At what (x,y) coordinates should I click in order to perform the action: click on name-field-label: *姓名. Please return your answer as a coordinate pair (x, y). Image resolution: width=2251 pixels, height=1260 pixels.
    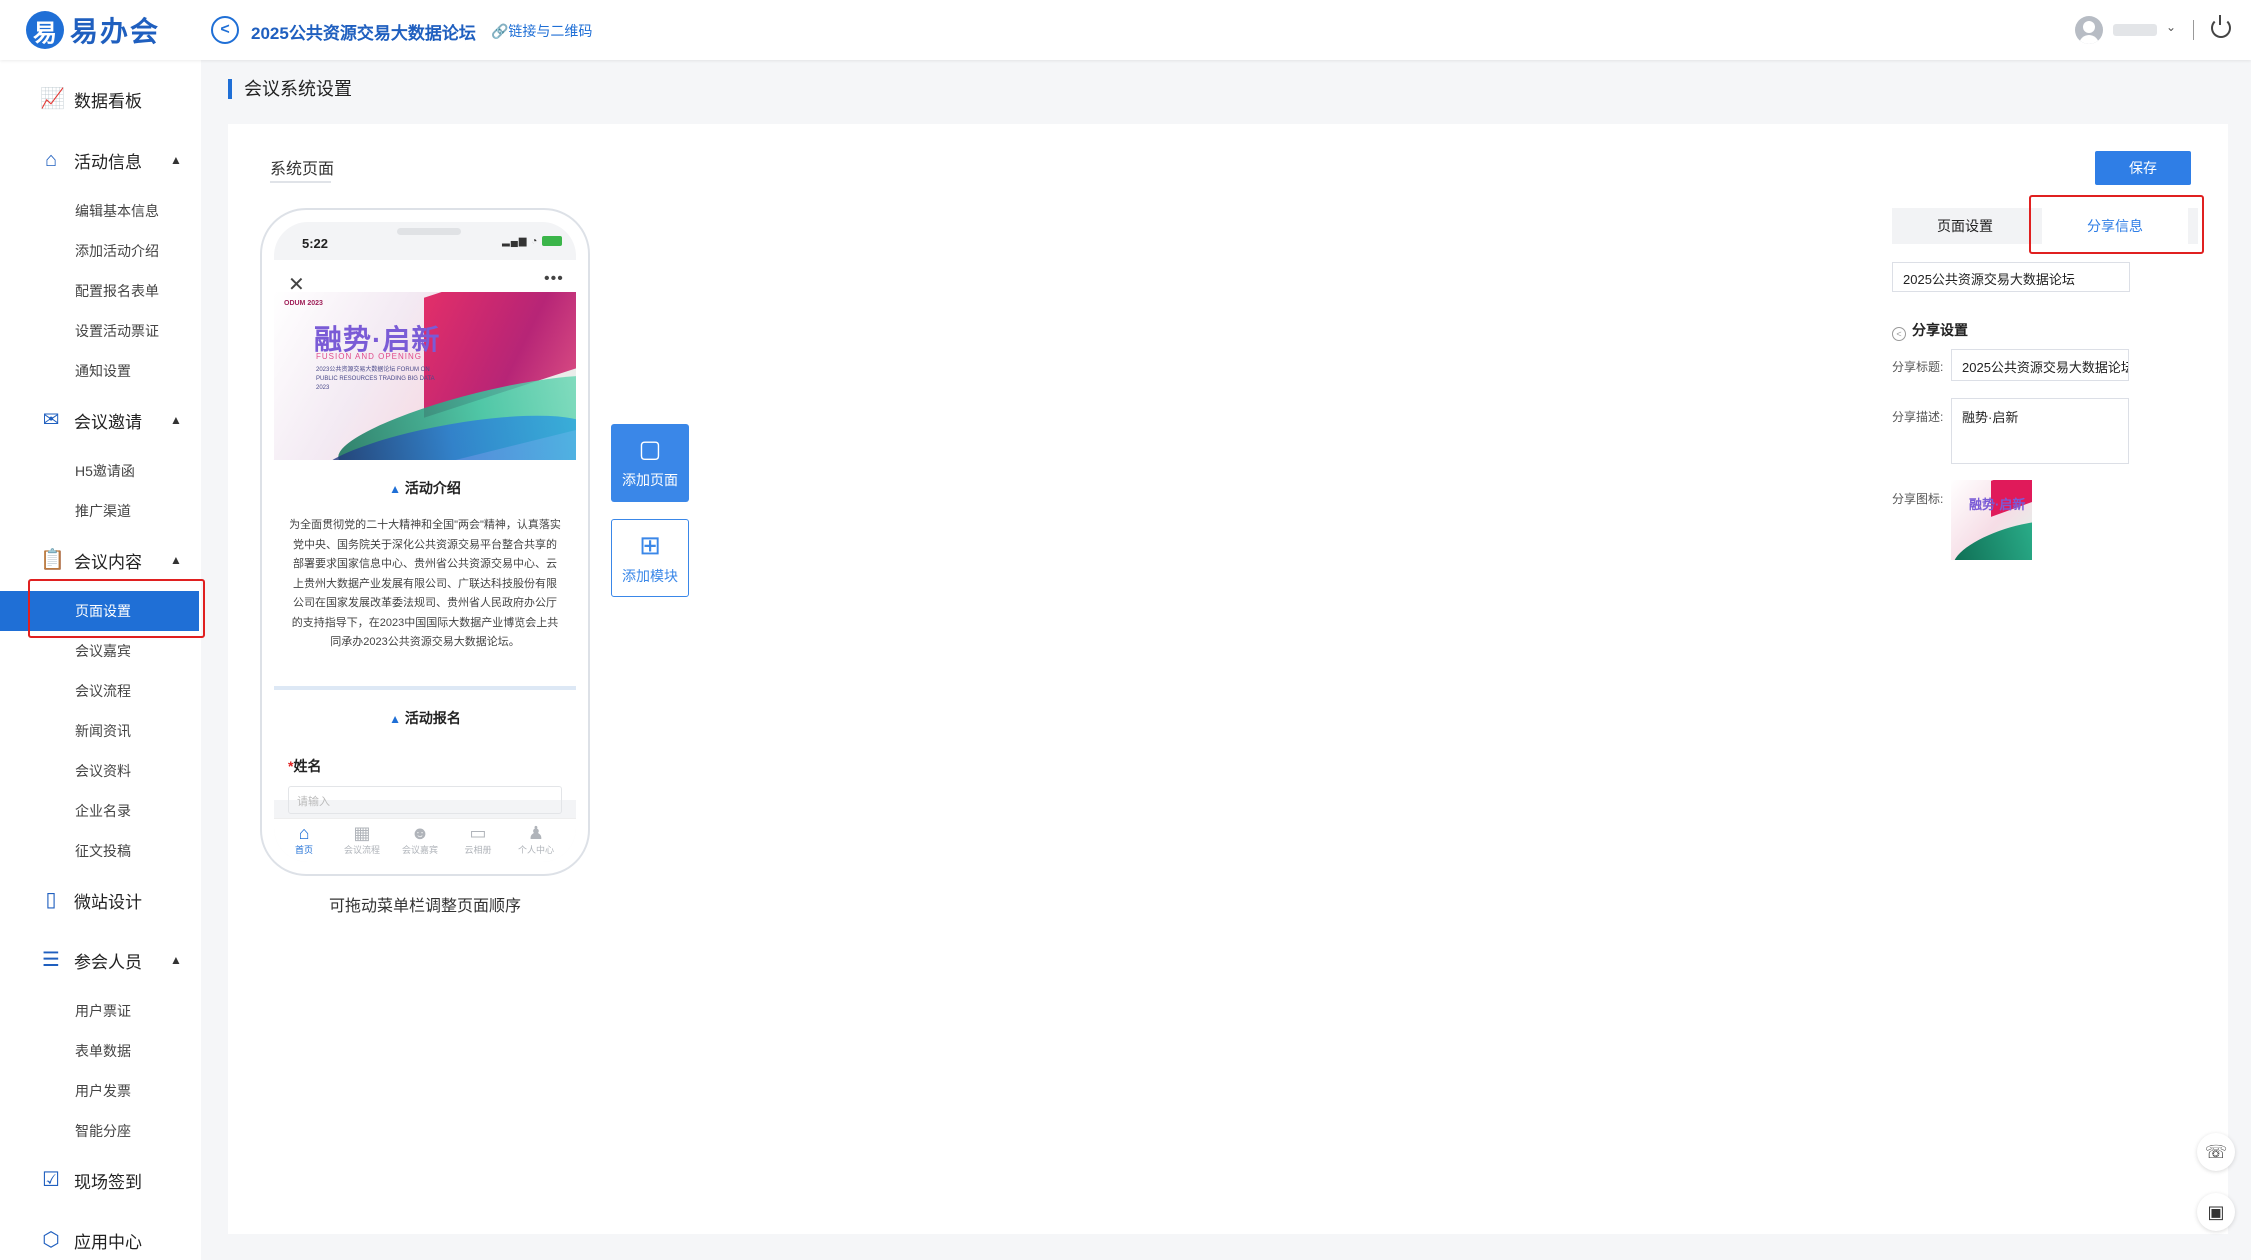
    Looking at the image, I should click on (305, 766).